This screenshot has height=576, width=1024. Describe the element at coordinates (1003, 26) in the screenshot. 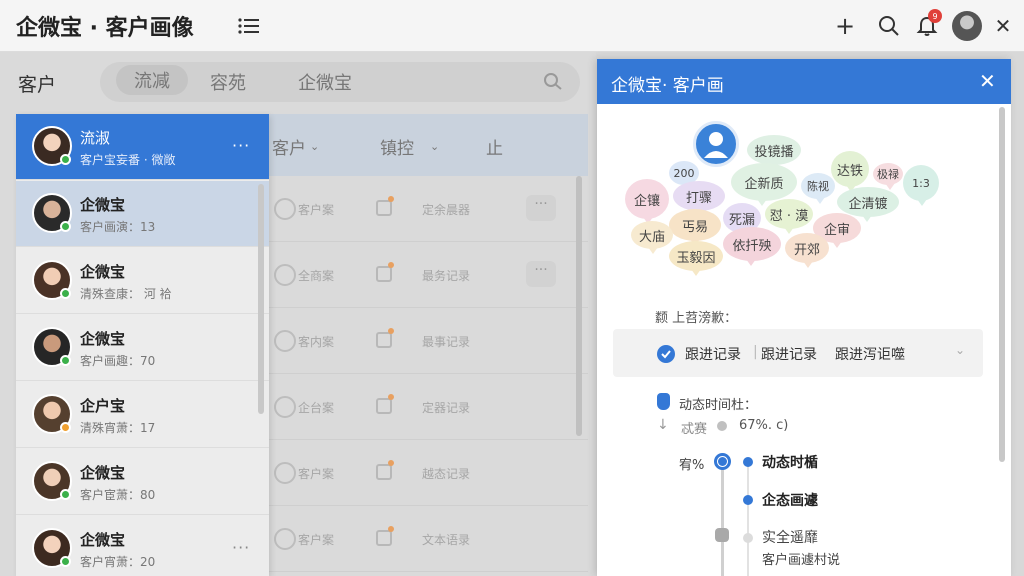

I see `close-icon: ✕` at that location.